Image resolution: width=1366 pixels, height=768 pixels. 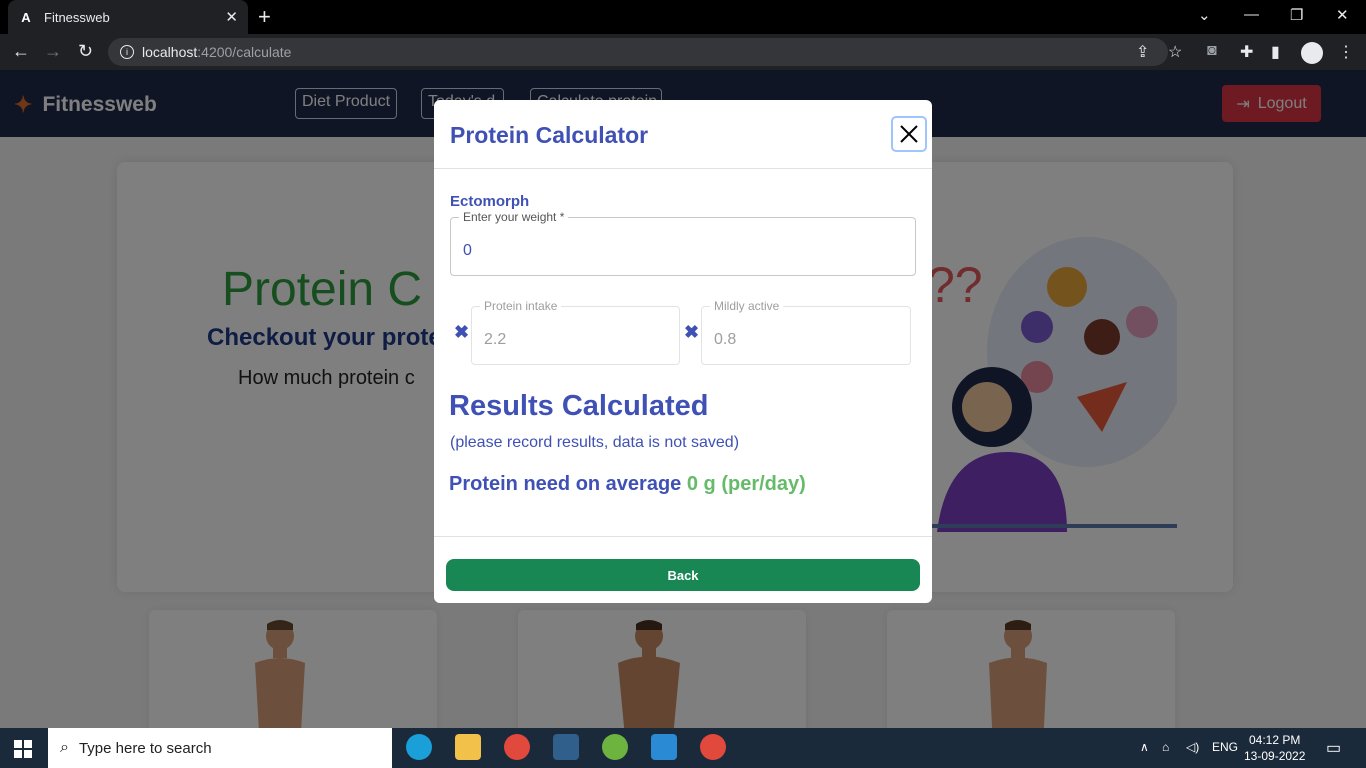 What do you see at coordinates (495, 339) in the screenshot?
I see `protein-intake-value: 2.2` at bounding box center [495, 339].